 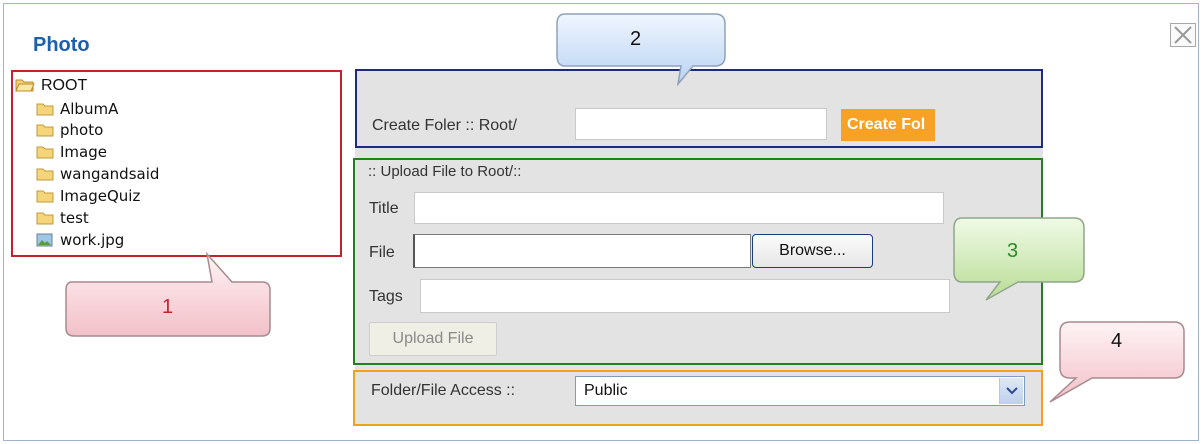 I want to click on callout-2: 2, so click(x=643, y=51).